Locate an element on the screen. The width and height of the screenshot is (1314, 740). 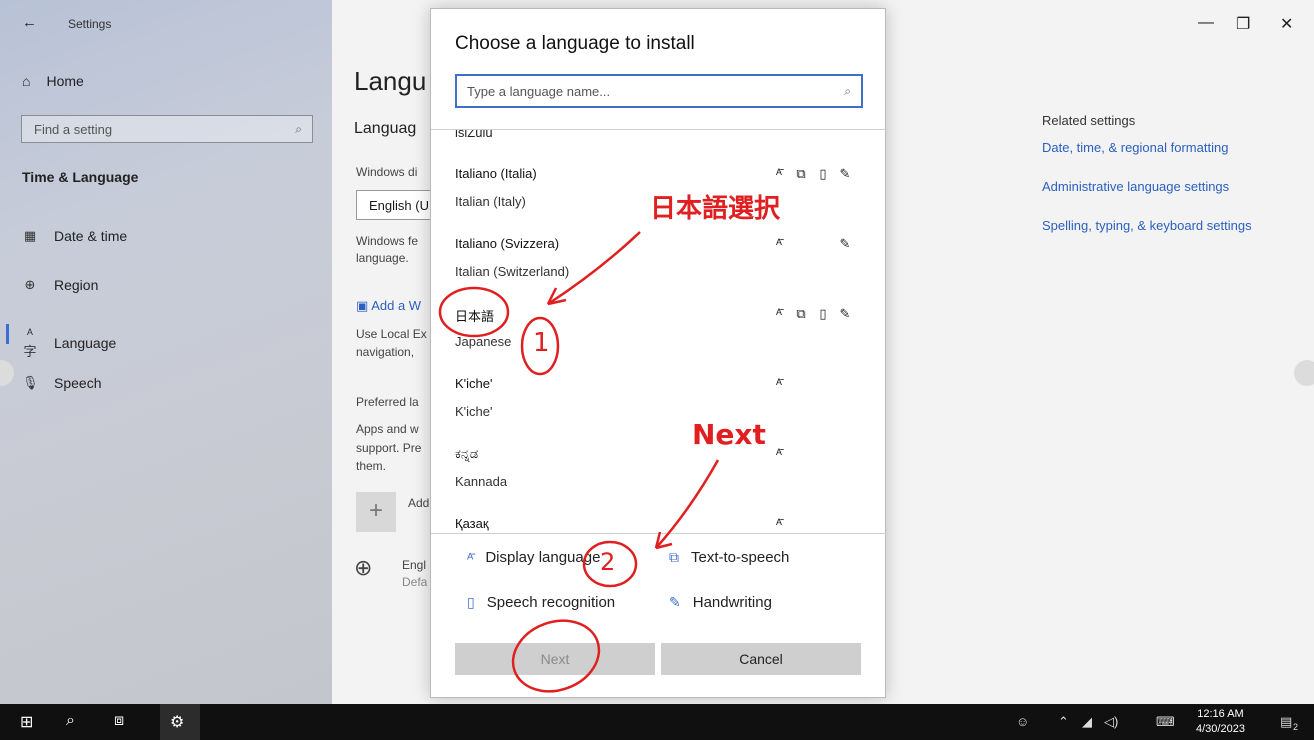
language-native-name: K'iche' is located at coordinates (474, 383).